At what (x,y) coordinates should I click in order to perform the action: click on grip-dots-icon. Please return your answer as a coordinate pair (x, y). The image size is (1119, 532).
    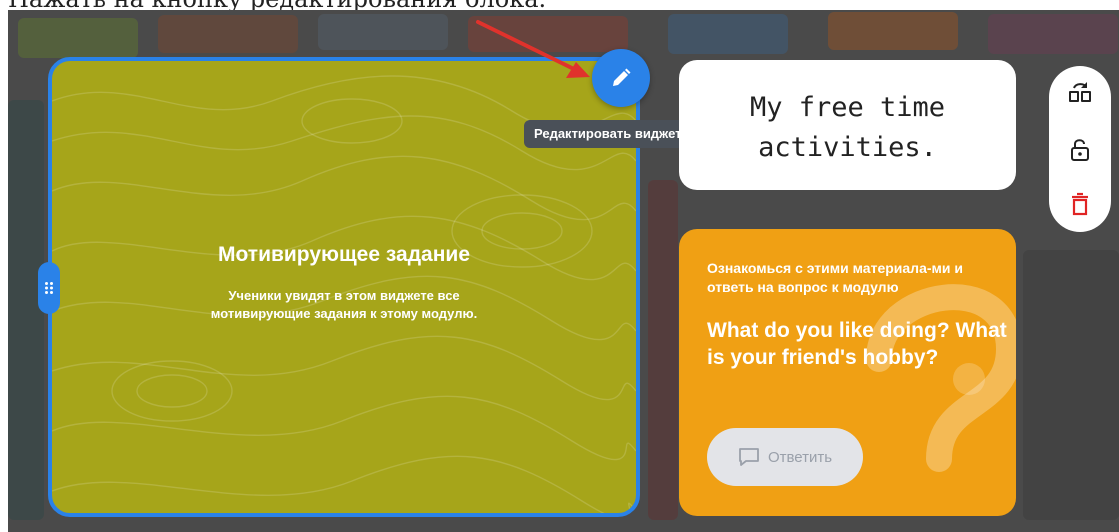
    Looking at the image, I should click on (49, 288).